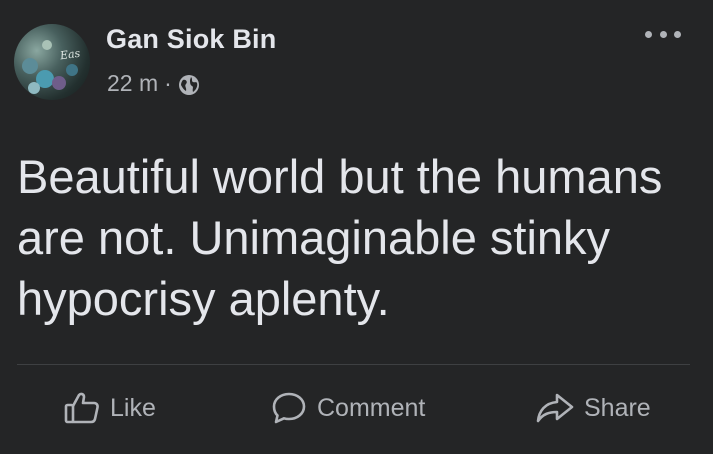 This screenshot has height=454, width=713. I want to click on post-actions-bar: Like Comment Share, so click(356, 408).